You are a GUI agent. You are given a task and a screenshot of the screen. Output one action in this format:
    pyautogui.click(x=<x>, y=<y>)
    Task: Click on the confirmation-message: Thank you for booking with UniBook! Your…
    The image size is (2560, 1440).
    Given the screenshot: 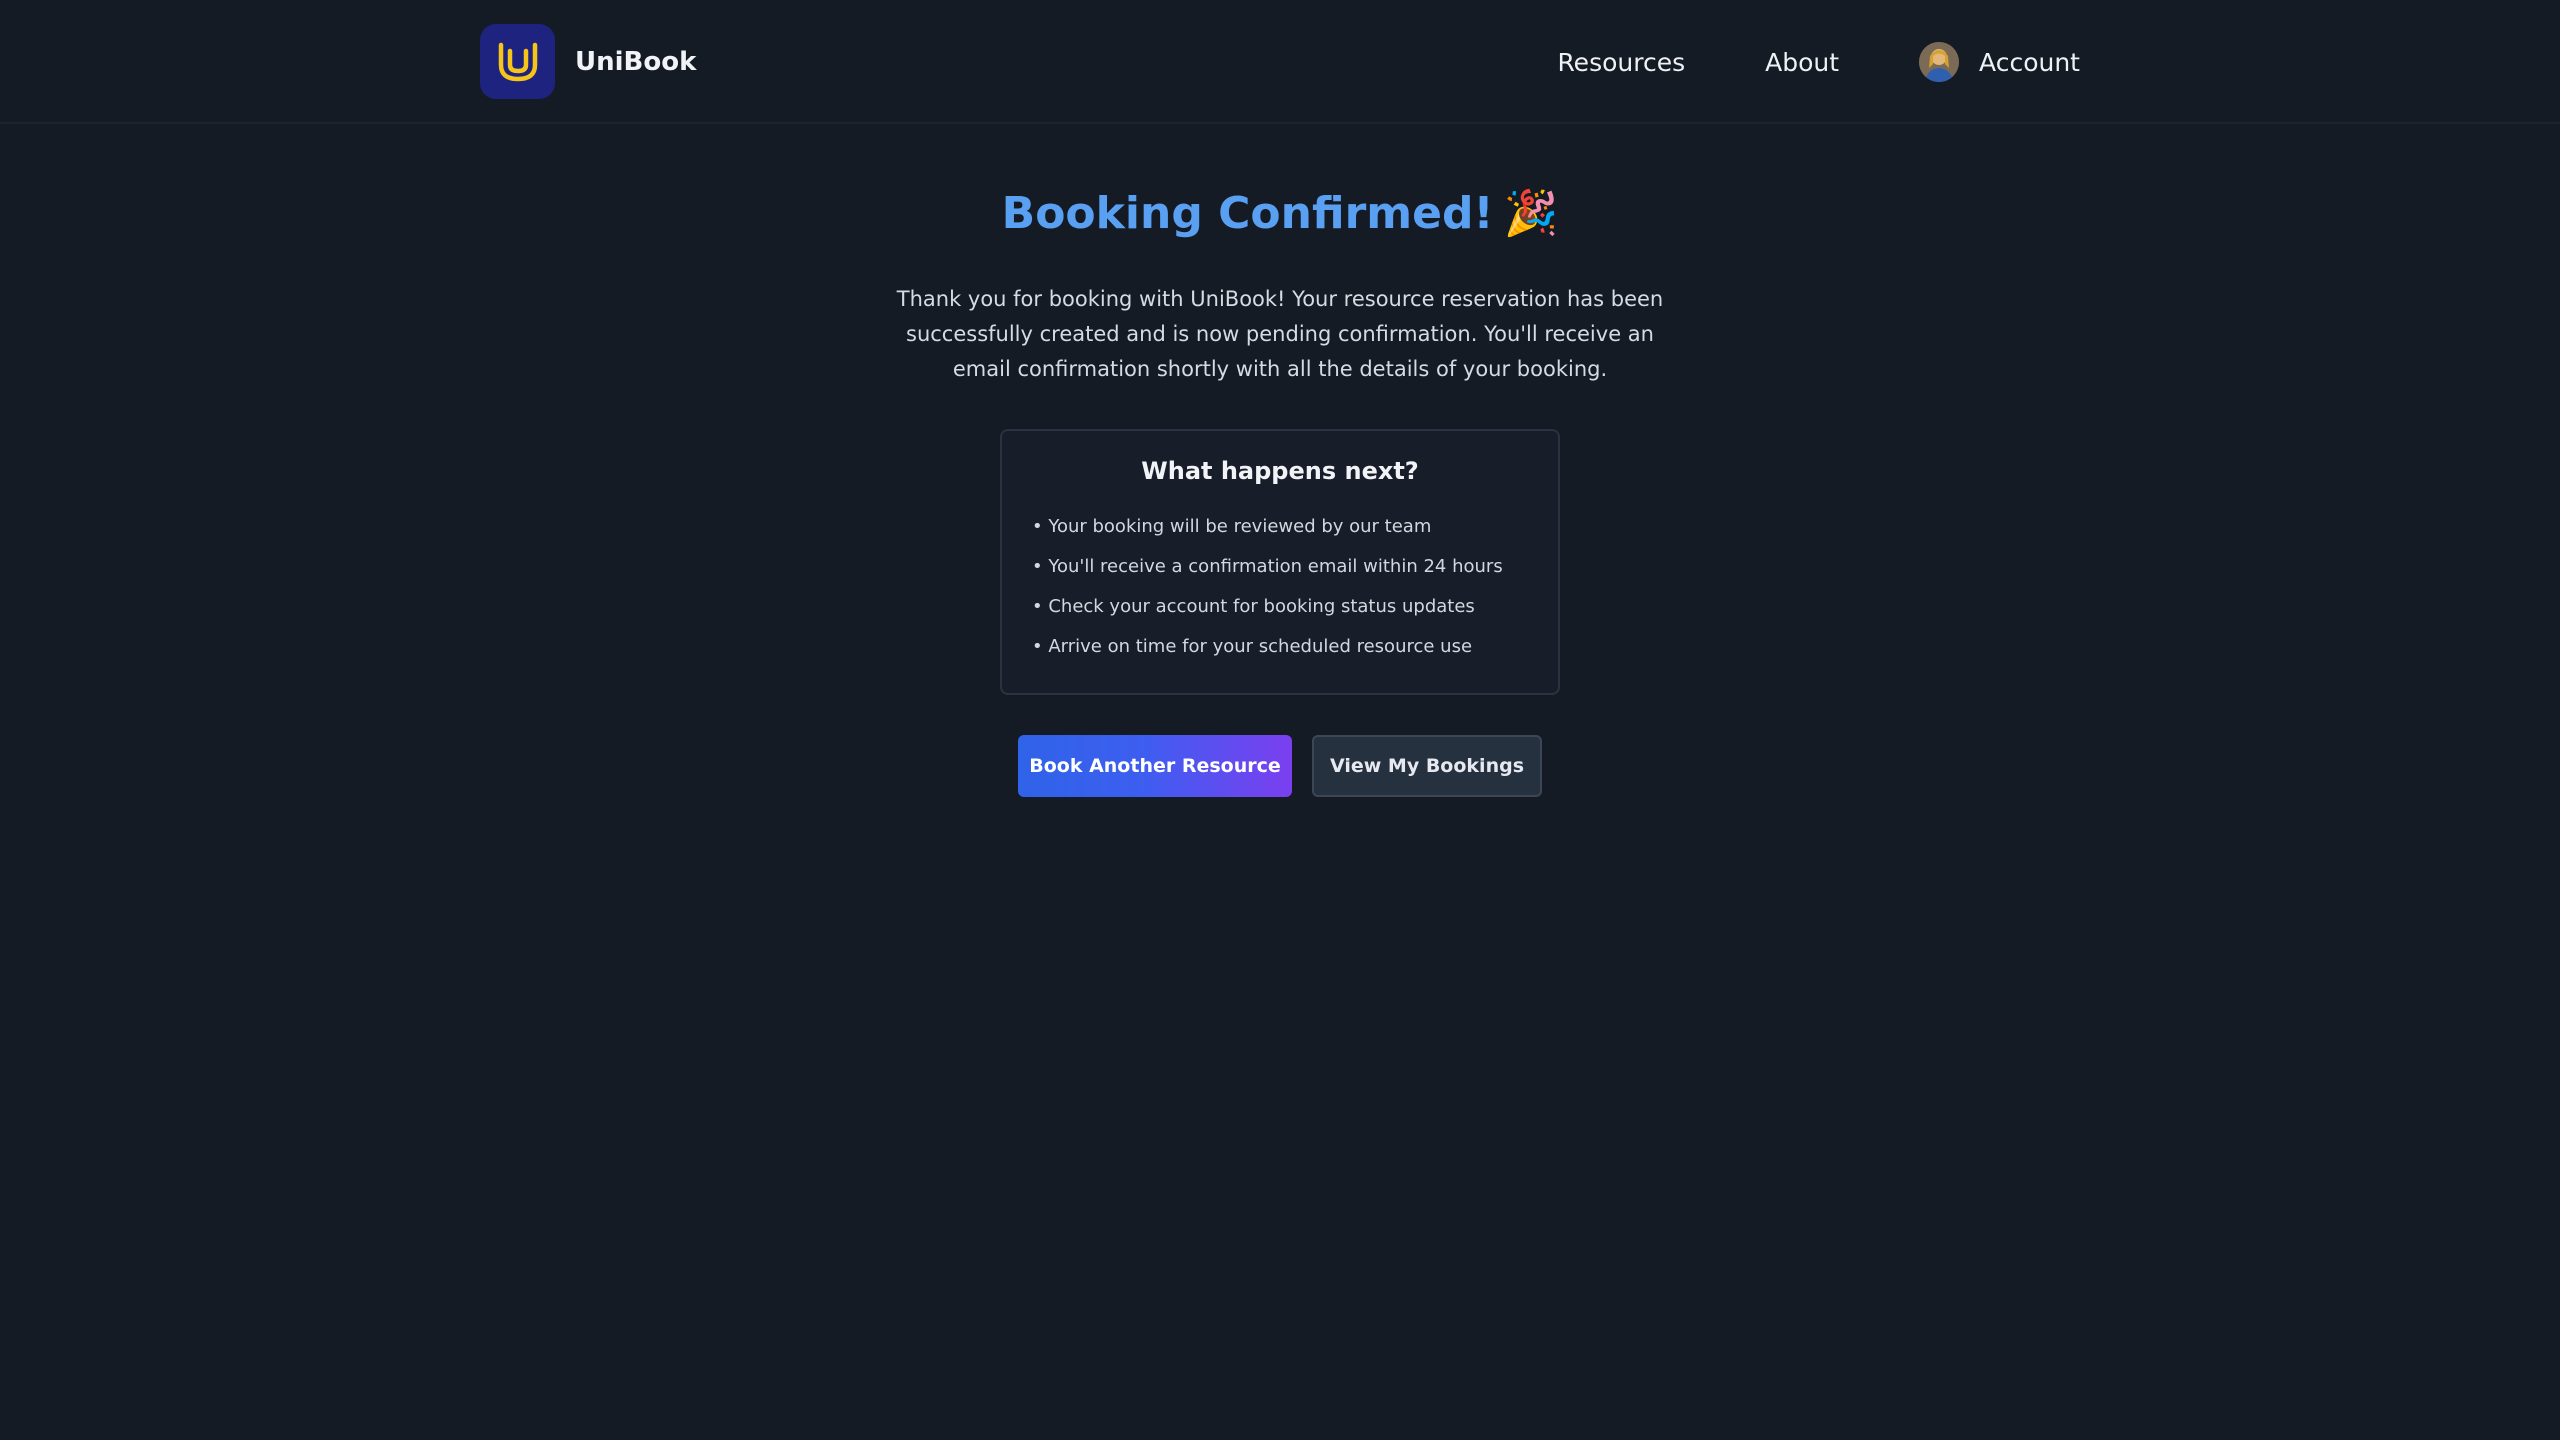 What is the action you would take?
    pyautogui.click(x=1280, y=334)
    